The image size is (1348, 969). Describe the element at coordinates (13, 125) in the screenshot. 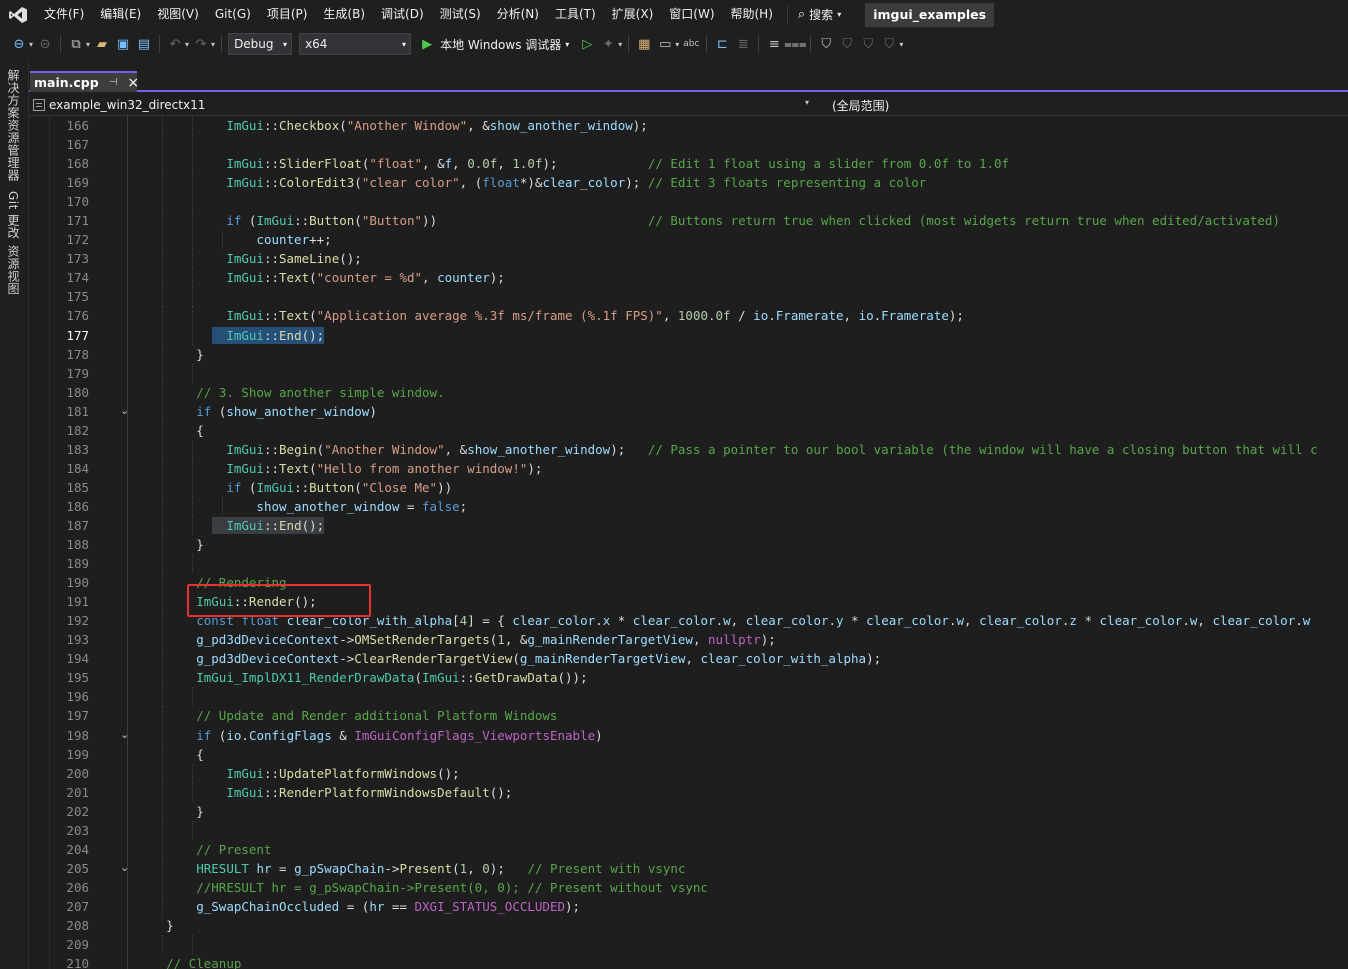

I see `solution-explorer-tab: 解决方案资源管理器` at that location.